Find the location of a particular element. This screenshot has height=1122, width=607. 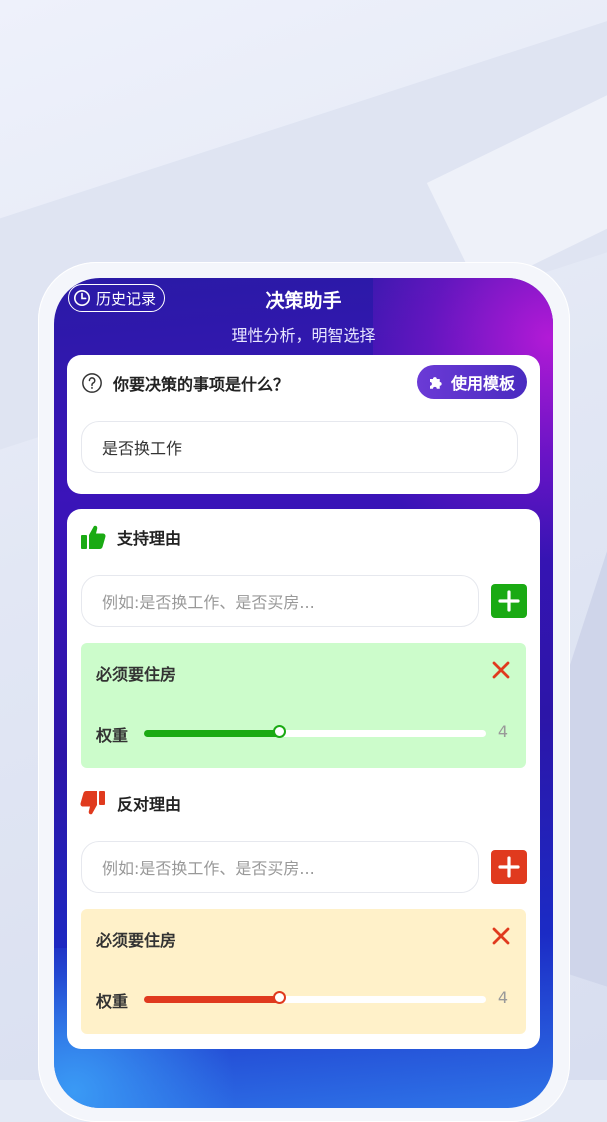

add-pro-button is located at coordinates (509, 601).